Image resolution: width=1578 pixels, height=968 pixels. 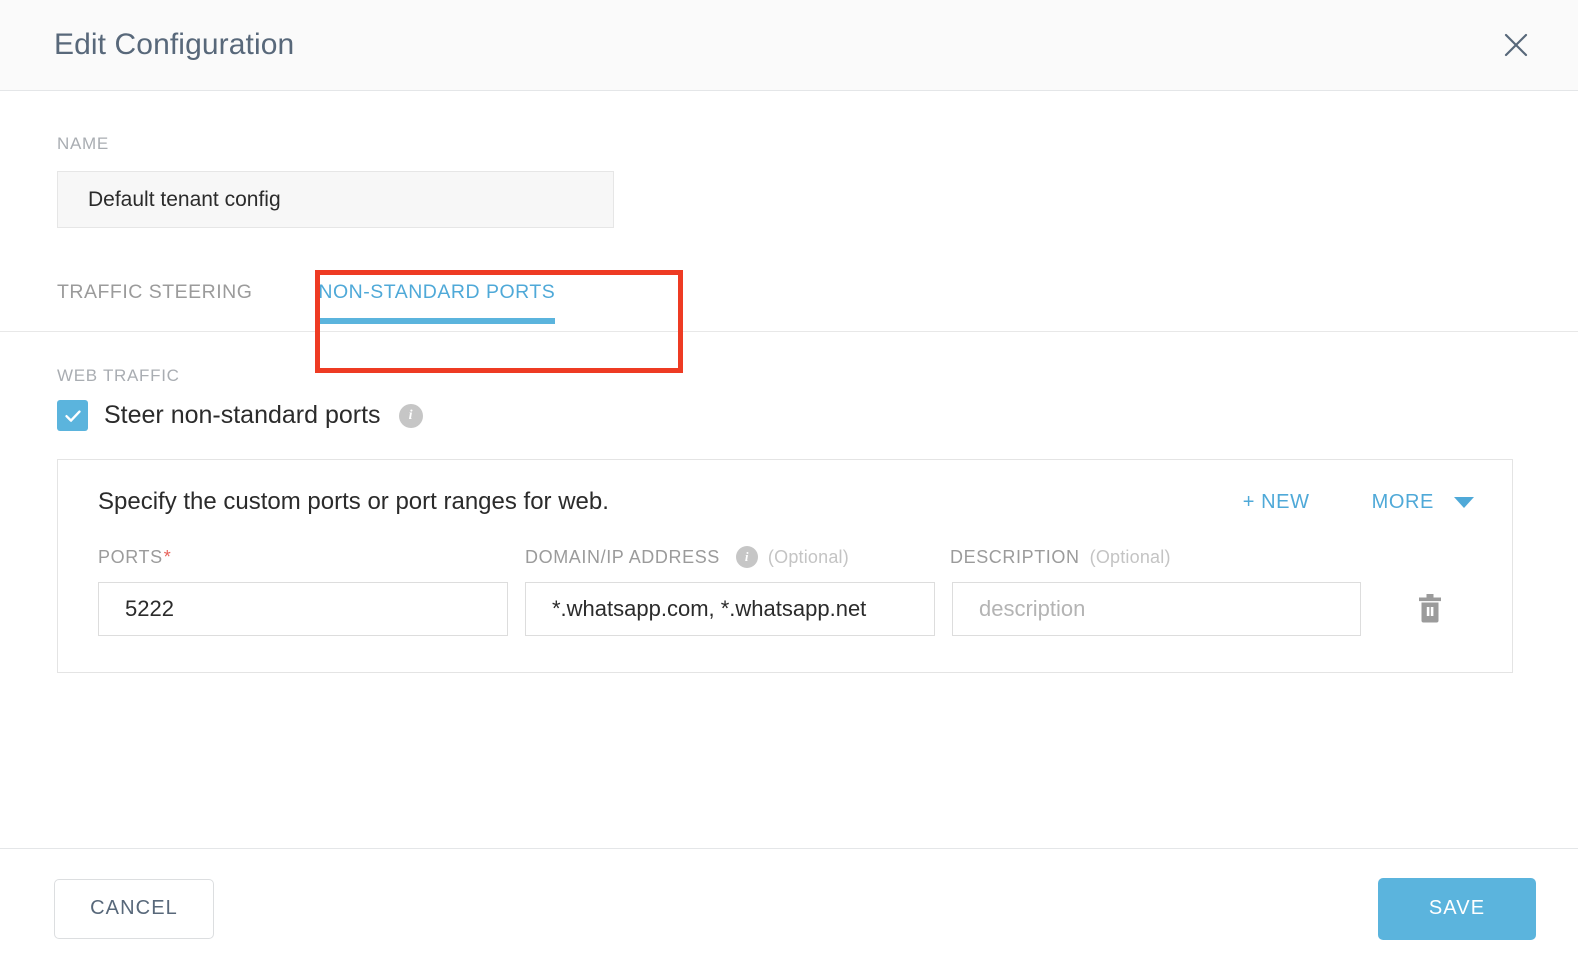 What do you see at coordinates (242, 415) in the screenshot?
I see `steer-non-standard-ports-label: Steer non-standard ports` at bounding box center [242, 415].